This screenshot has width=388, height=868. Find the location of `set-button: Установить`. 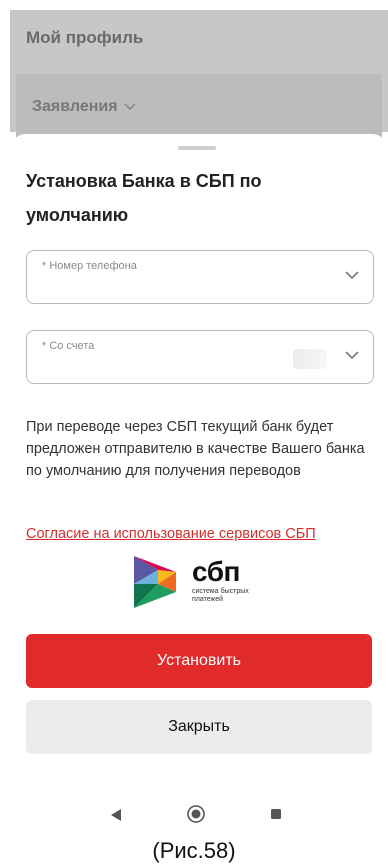

set-button: Установить is located at coordinates (199, 661).